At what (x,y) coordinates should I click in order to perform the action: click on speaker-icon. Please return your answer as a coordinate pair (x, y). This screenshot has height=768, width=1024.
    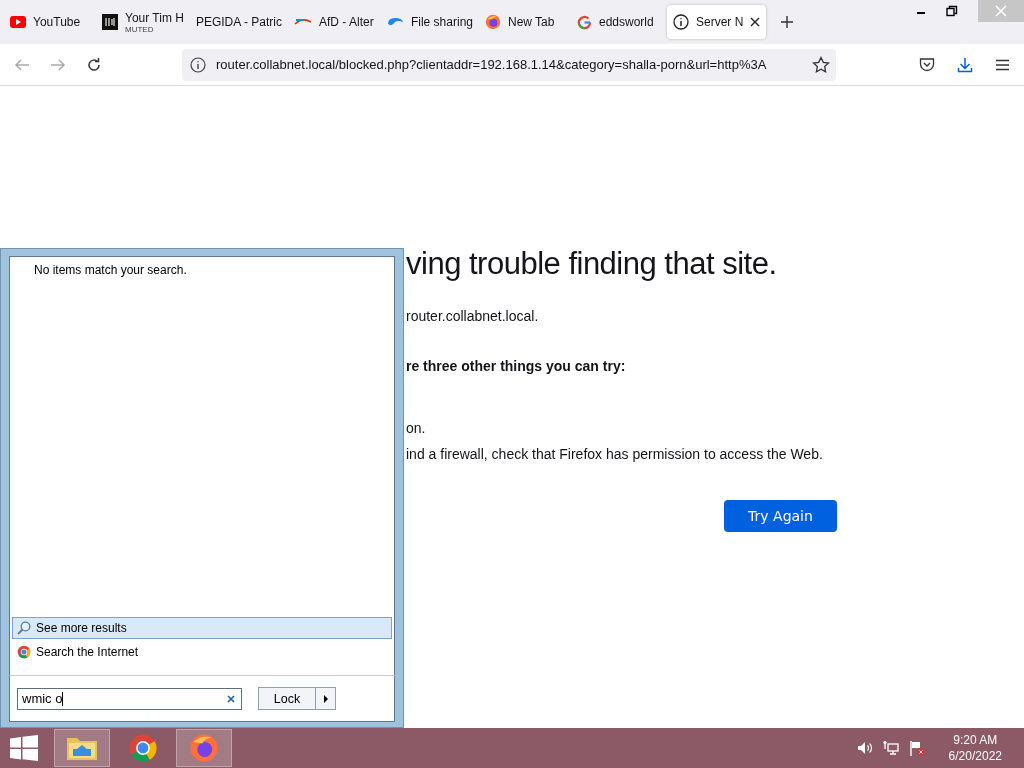
    Looking at the image, I should click on (864, 748).